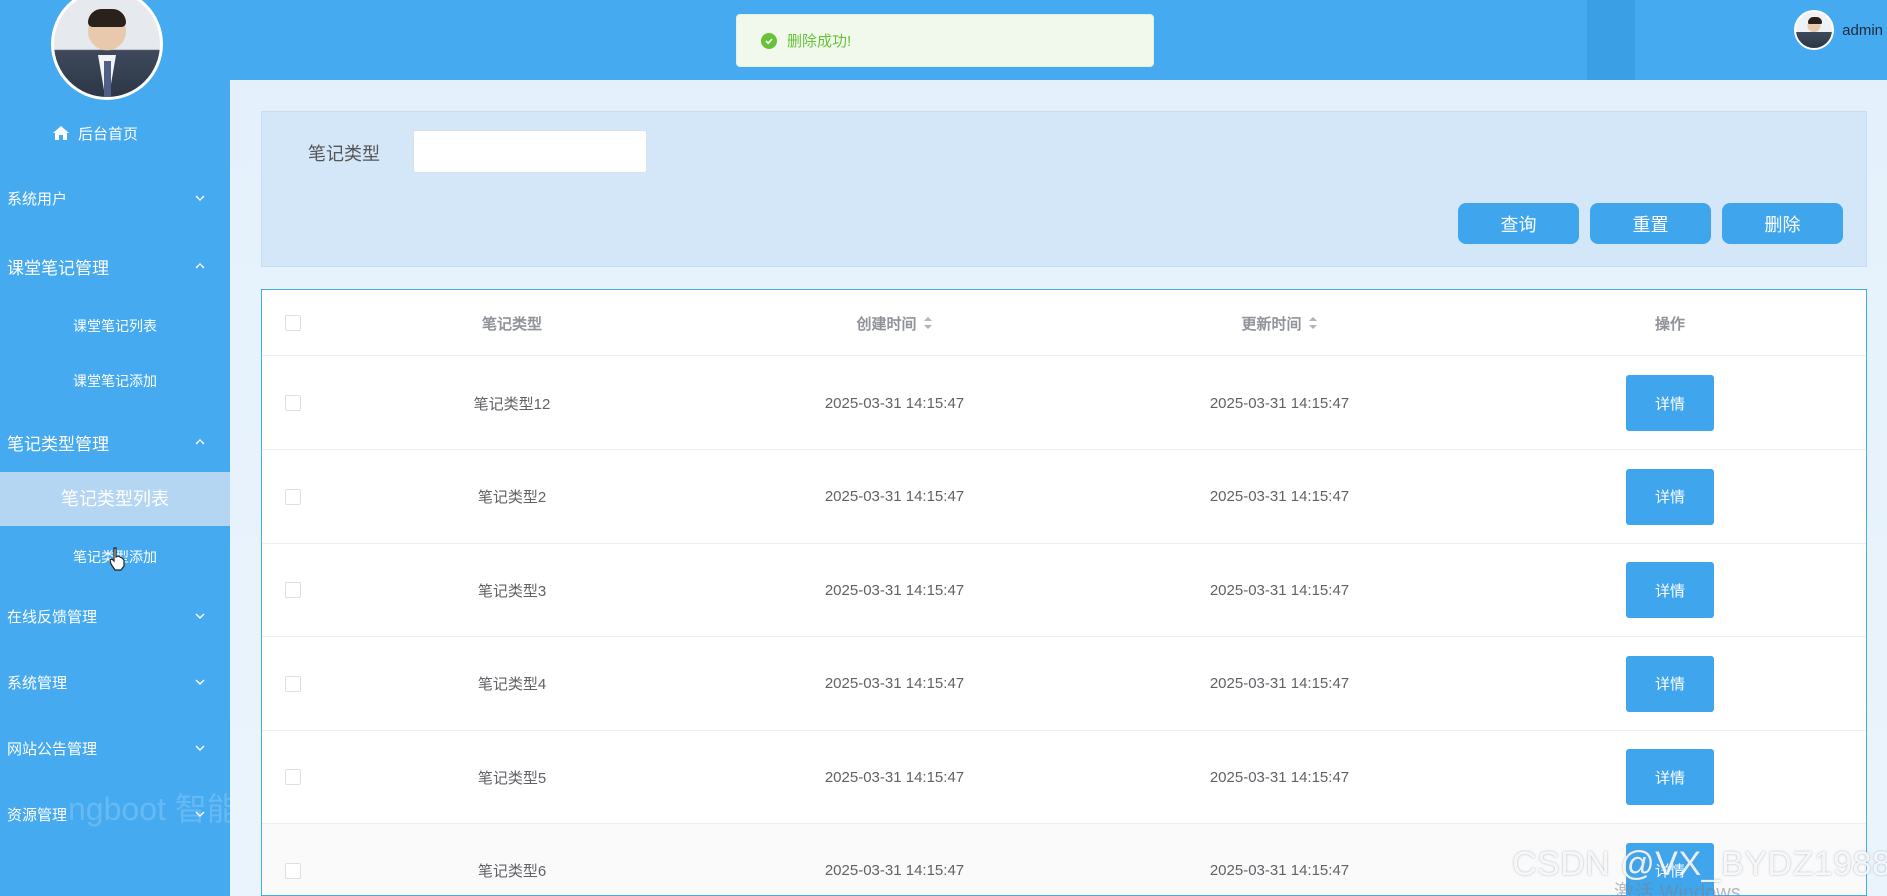  I want to click on sidebar-item-class-notes-list: 课堂笔记列表, so click(115, 326).